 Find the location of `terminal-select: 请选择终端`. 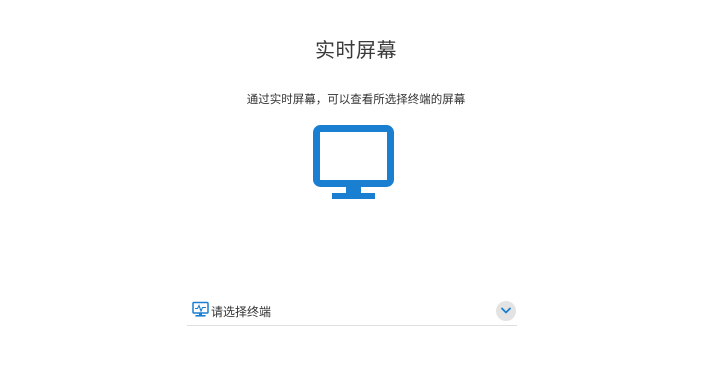

terminal-select: 请选择终端 is located at coordinates (352, 310).